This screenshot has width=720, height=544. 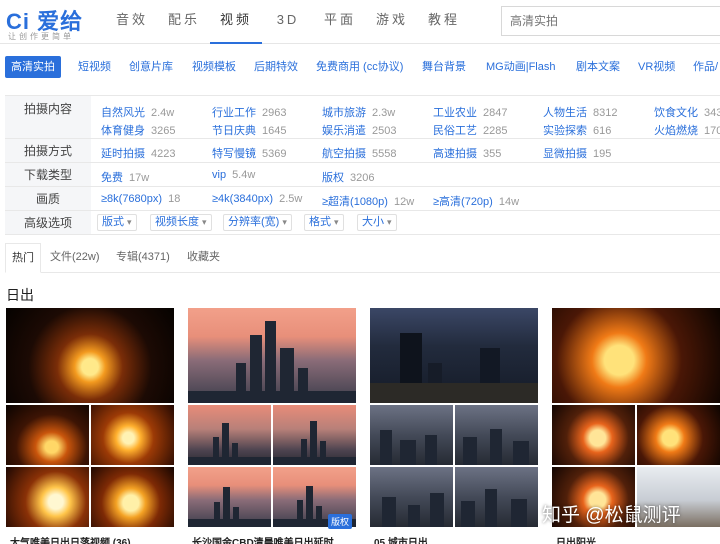 What do you see at coordinates (377, 222) in the screenshot?
I see `file-size-dropdown: 大小 ▾` at bounding box center [377, 222].